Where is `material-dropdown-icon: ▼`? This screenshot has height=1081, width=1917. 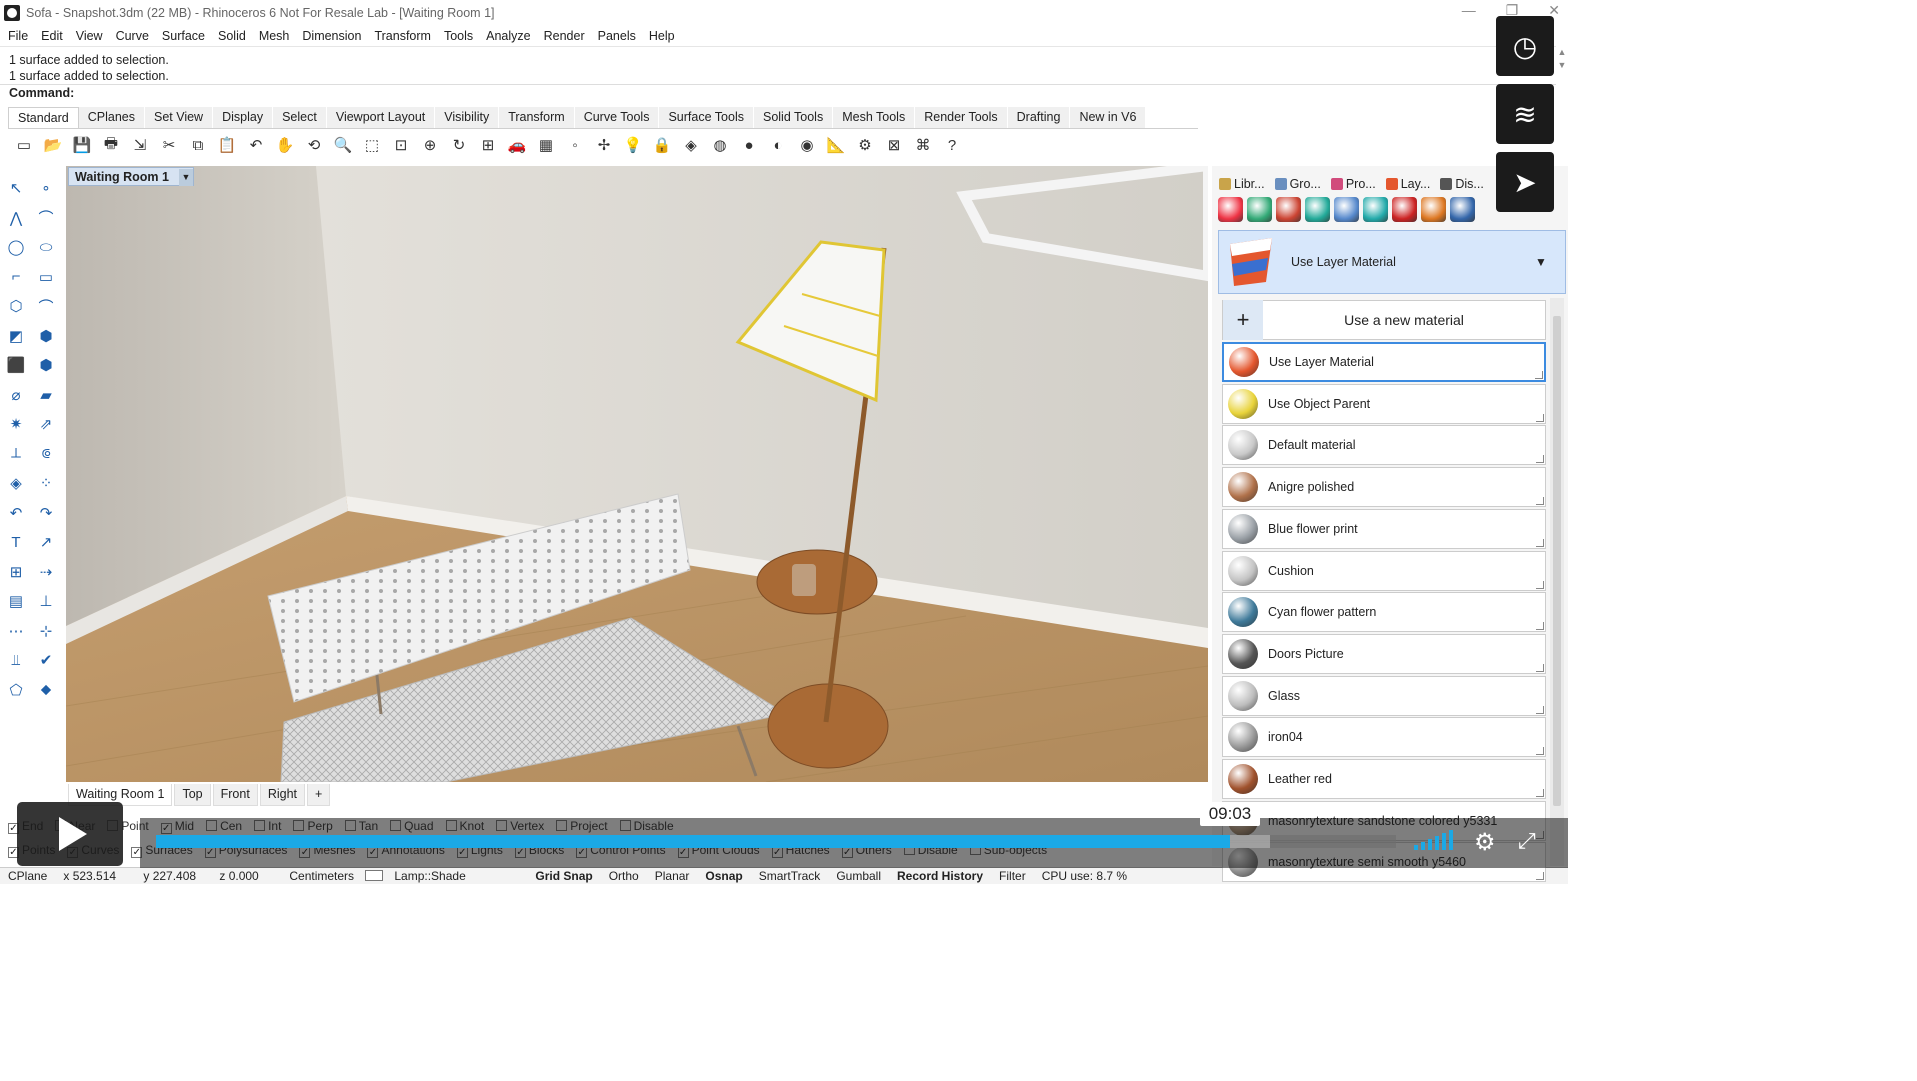 material-dropdown-icon: ▼ is located at coordinates (1550, 262).